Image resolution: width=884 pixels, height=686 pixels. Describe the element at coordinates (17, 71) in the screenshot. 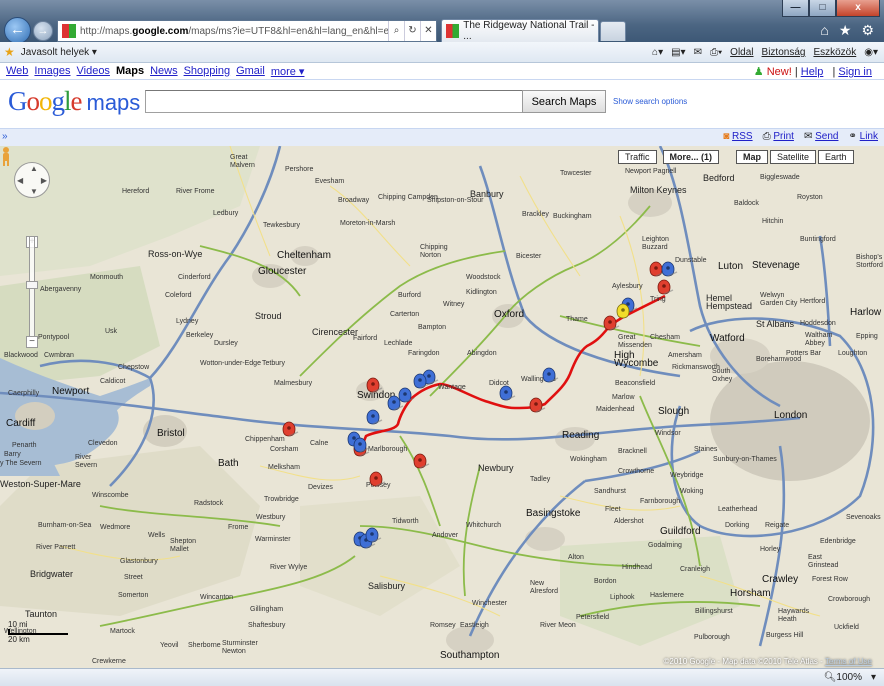

I see `nav-web: Web` at that location.